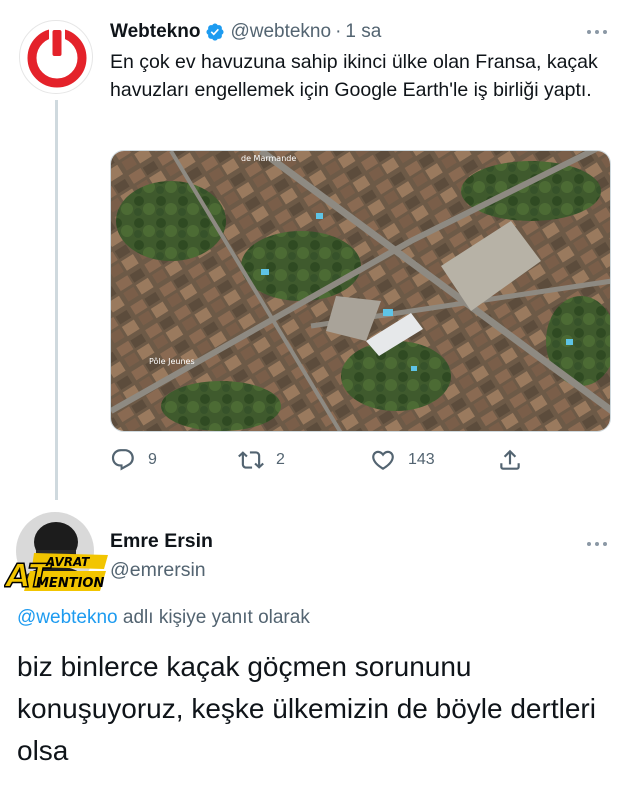 The image size is (635, 809). Describe the element at coordinates (161, 541) in the screenshot. I see `reply-author-name: Emre Ersin` at that location.